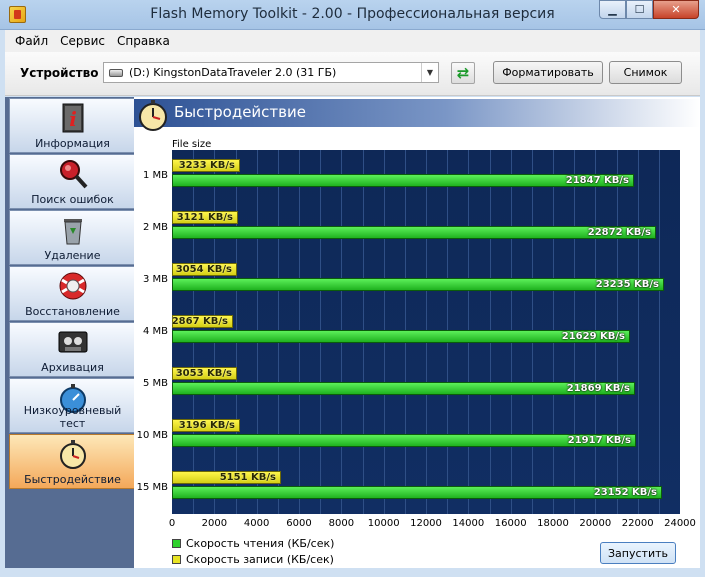 Image resolution: width=705 pixels, height=577 pixels. Describe the element at coordinates (426, 523) in the screenshot. I see `x-tick-label: 12000` at that location.